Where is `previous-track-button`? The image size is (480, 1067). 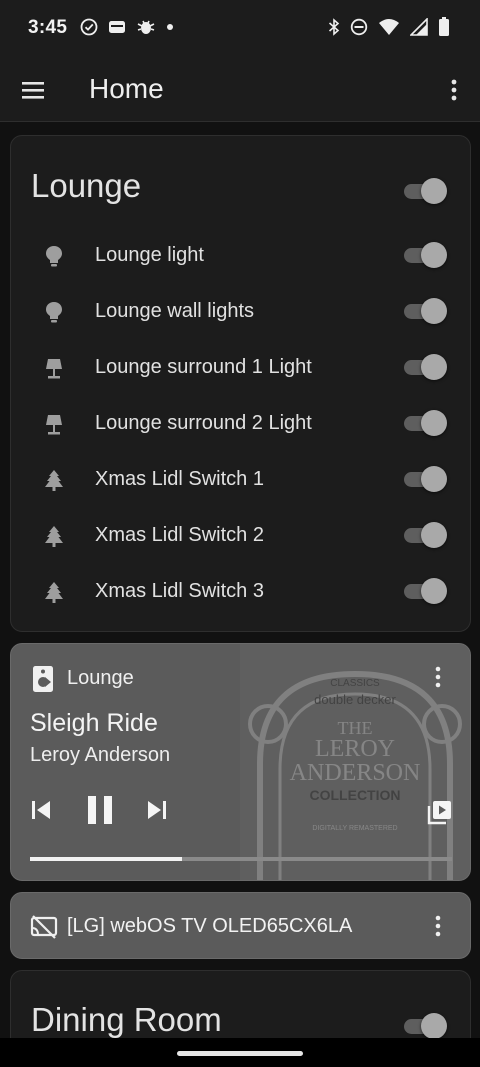
previous-track-button is located at coordinates (41, 810).